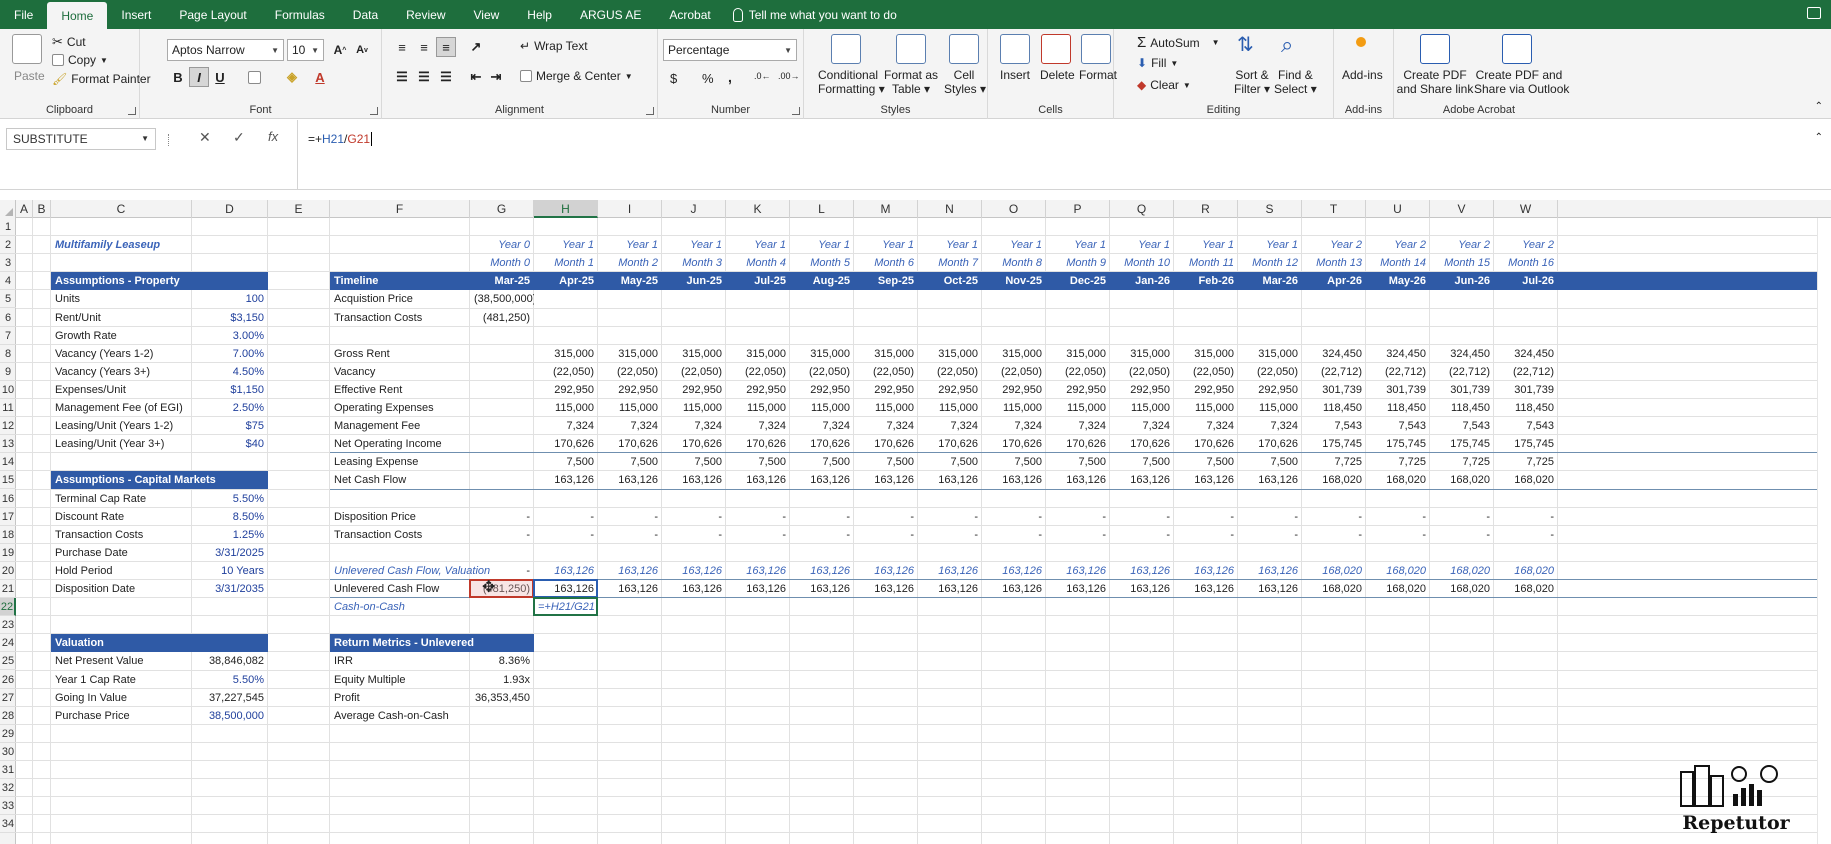 Image resolution: width=1831 pixels, height=844 pixels. What do you see at coordinates (402, 47) in the screenshot?
I see `align-top-icon: ≡` at bounding box center [402, 47].